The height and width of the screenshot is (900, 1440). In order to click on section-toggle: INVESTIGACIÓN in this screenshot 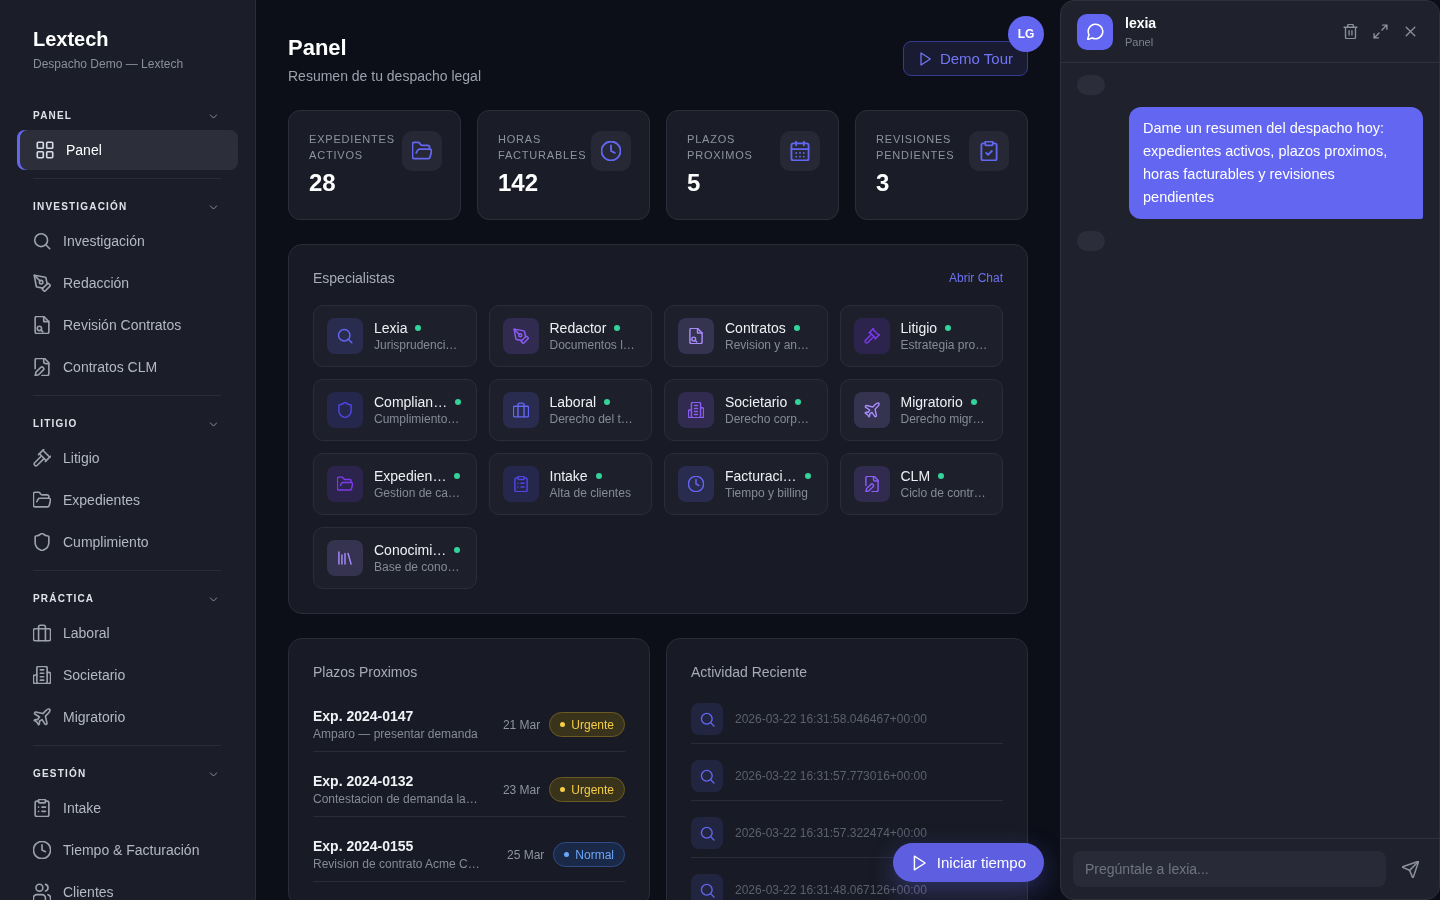, I will do `click(127, 207)`.